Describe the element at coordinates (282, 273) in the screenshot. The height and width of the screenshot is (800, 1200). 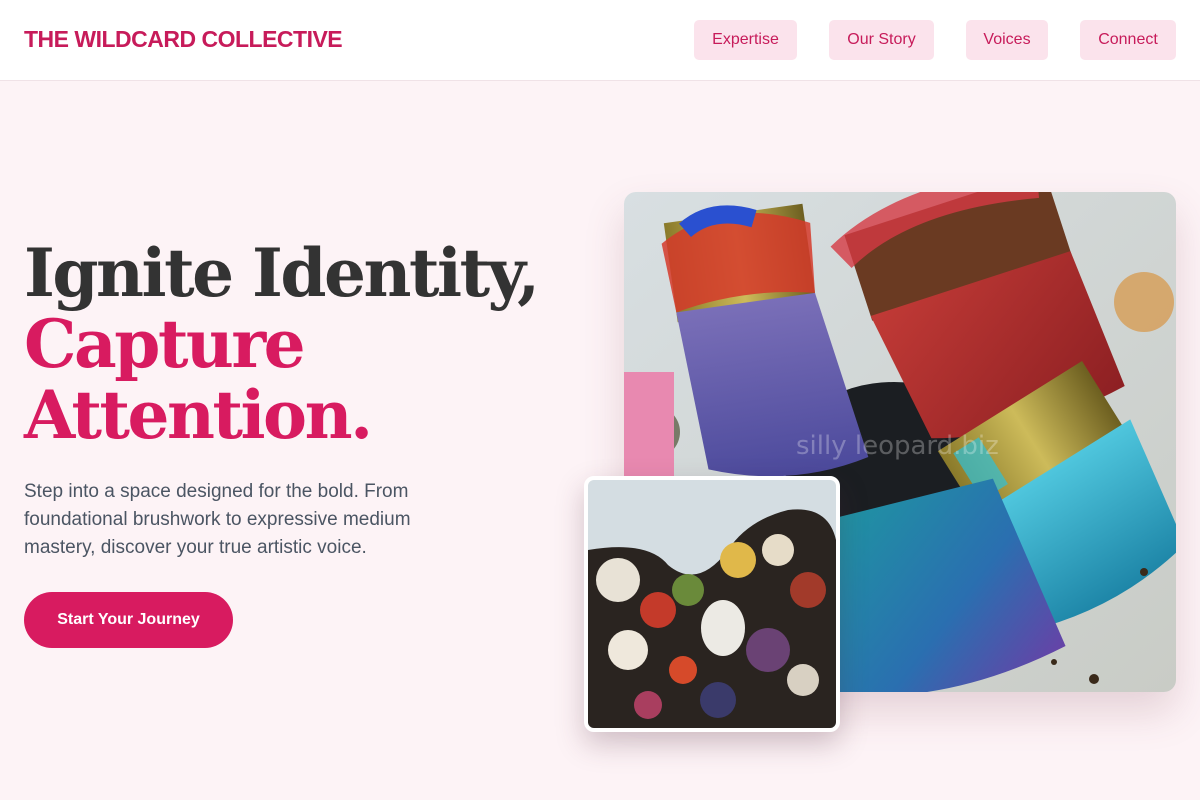
I see `hero-title-line1: Ignite Identity,` at that location.